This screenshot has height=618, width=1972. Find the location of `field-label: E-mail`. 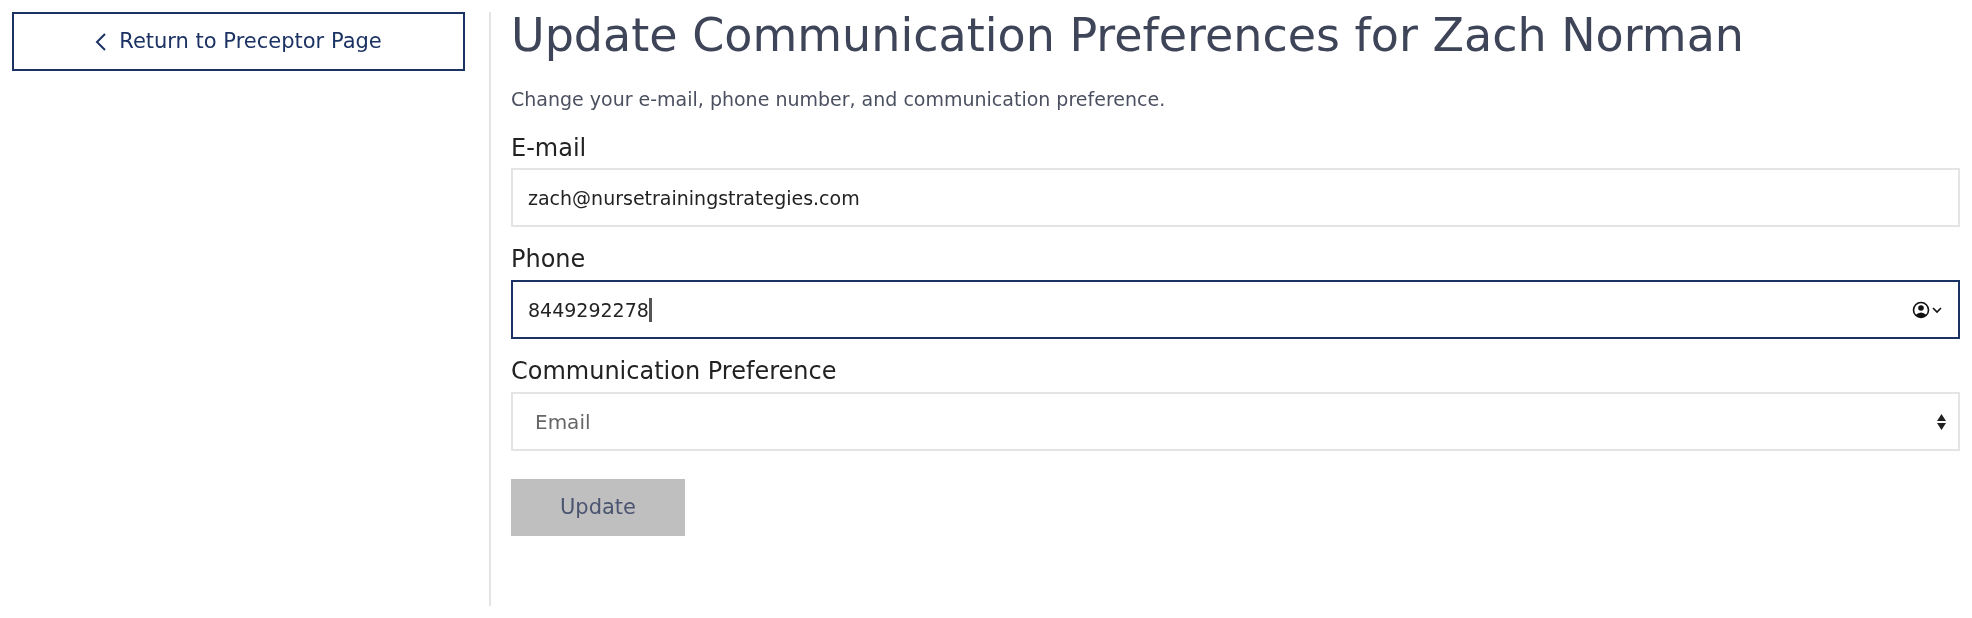

field-label: E-mail is located at coordinates (549, 148).